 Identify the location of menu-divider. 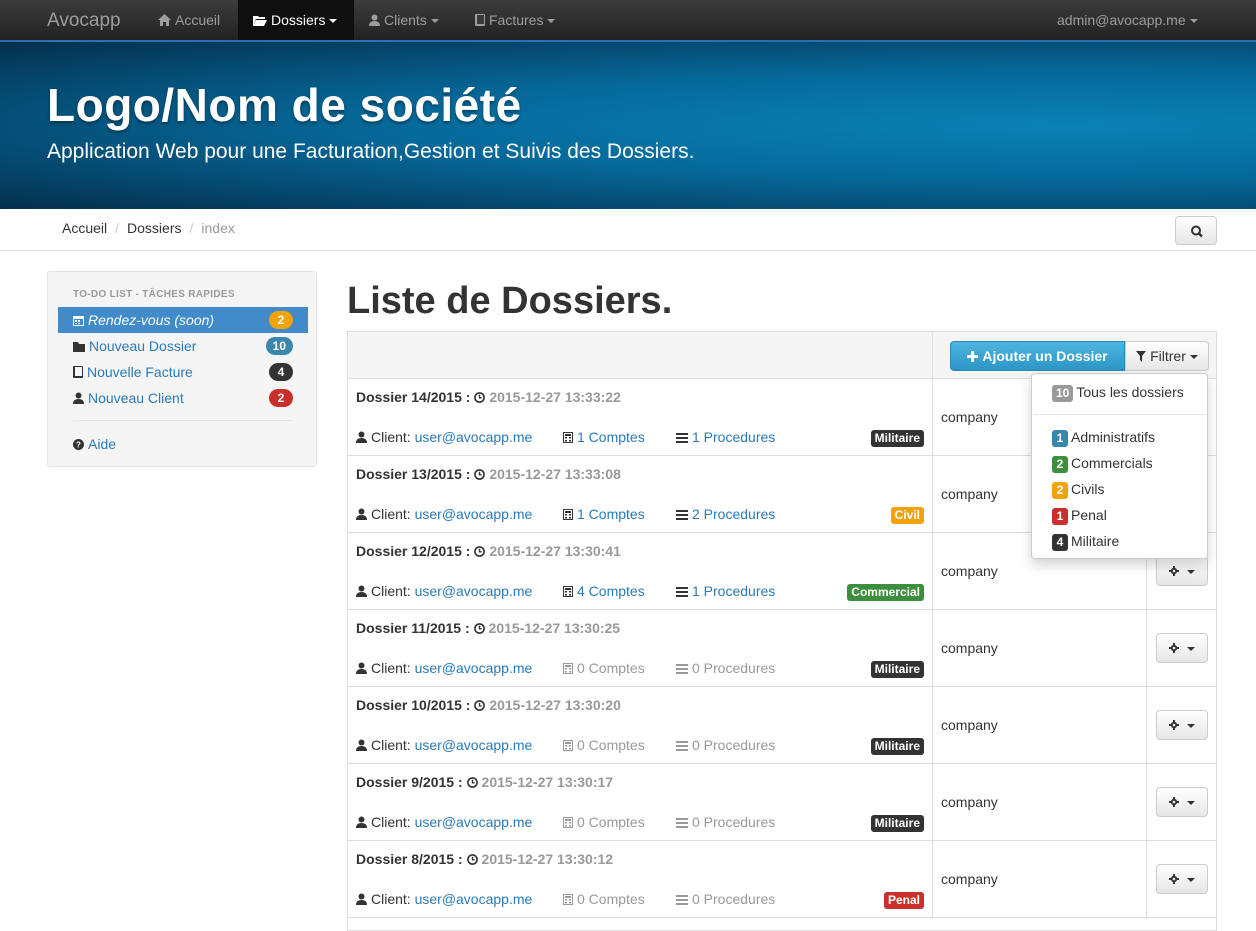
(1120, 414).